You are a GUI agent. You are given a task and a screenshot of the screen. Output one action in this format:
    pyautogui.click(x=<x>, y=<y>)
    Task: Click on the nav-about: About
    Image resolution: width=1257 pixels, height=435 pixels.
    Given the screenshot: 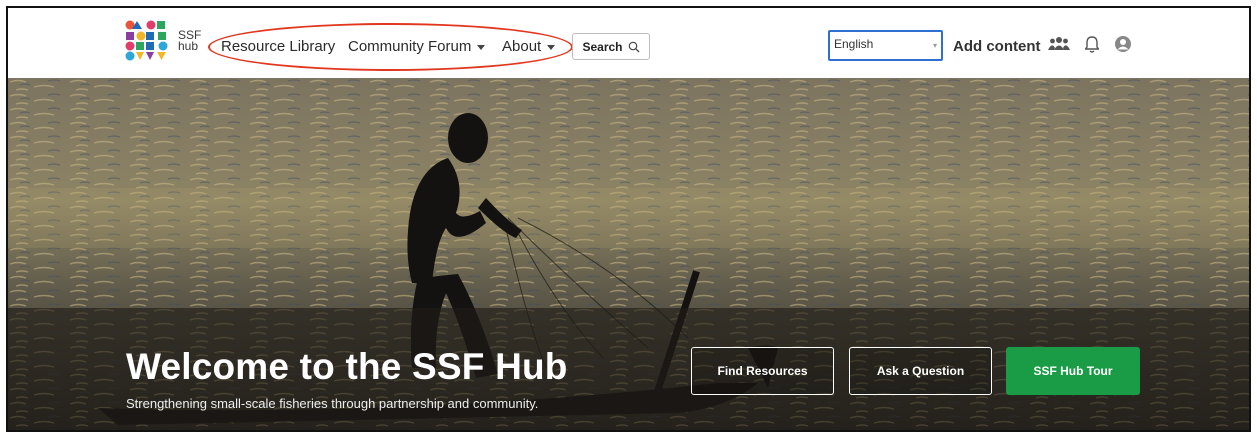 What is the action you would take?
    pyautogui.click(x=529, y=46)
    